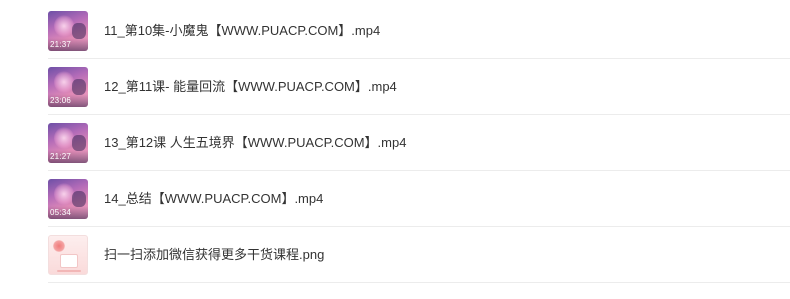  I want to click on file-name: 11_第10集-小魔鬼【WWW.PUACP.COM】.mp4, so click(242, 31).